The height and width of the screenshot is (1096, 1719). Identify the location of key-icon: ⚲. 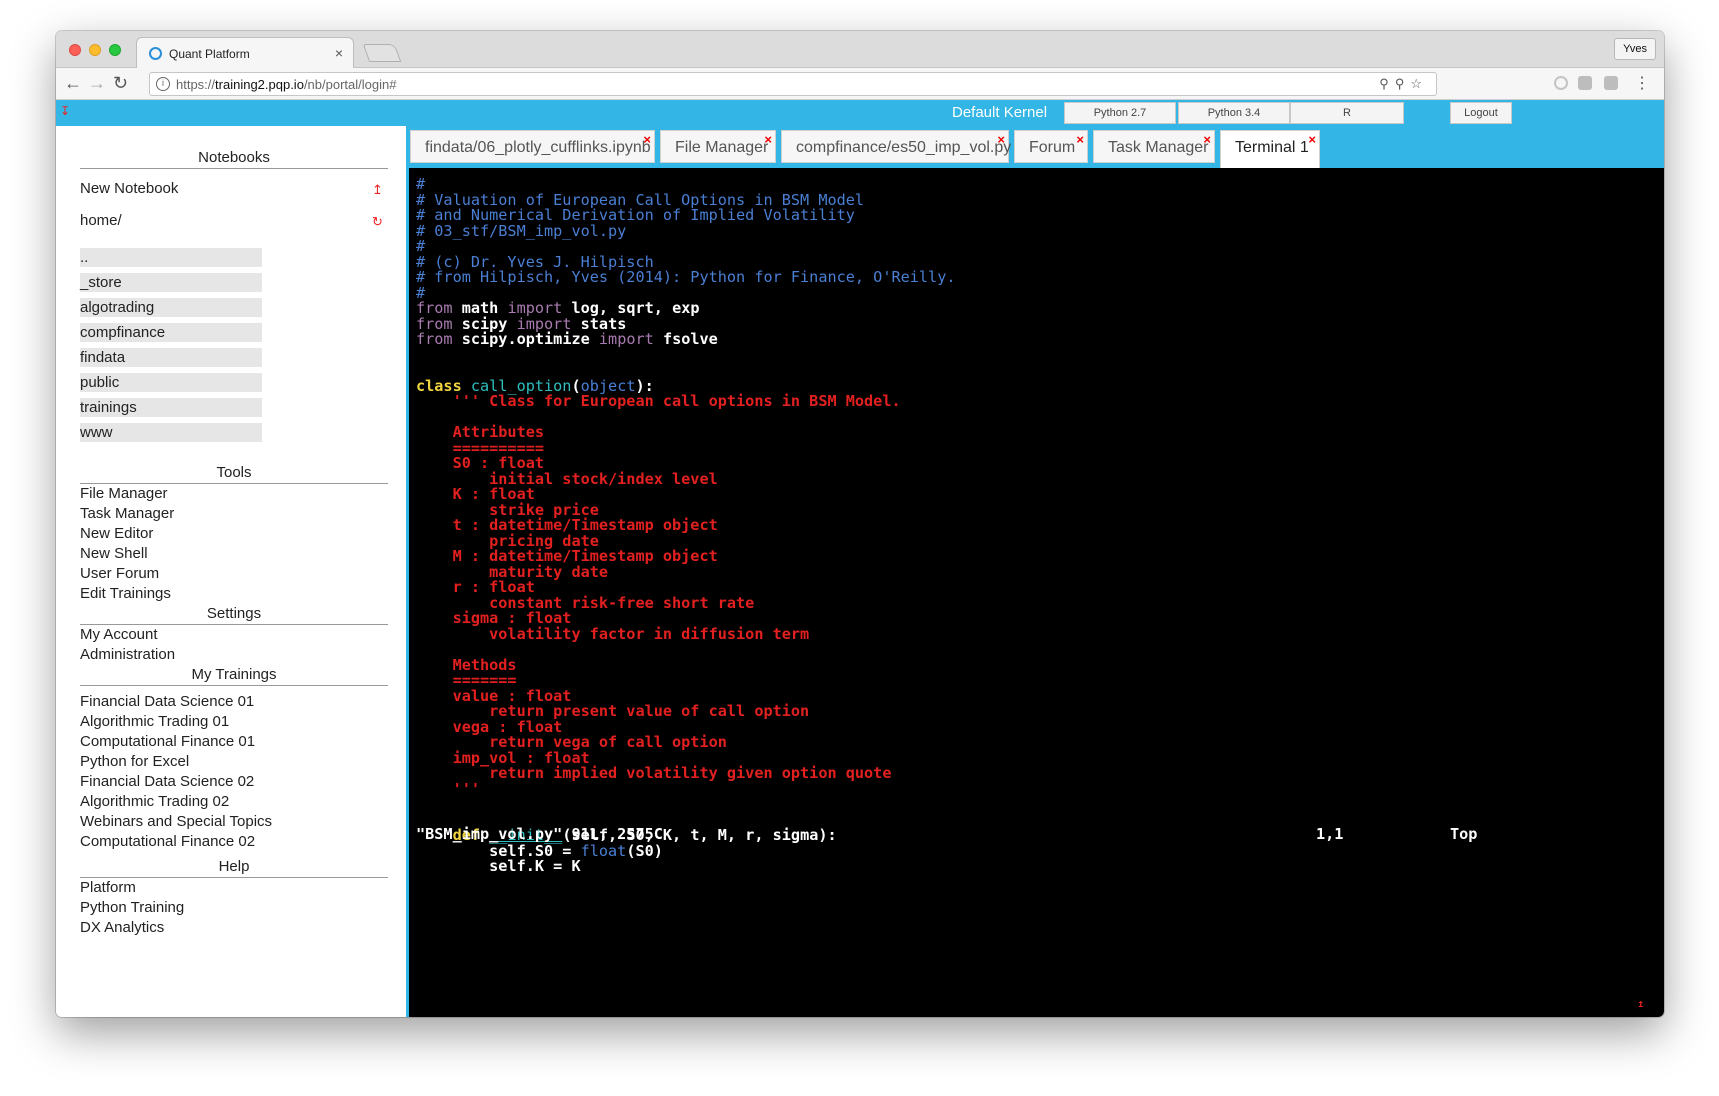
(1387, 83).